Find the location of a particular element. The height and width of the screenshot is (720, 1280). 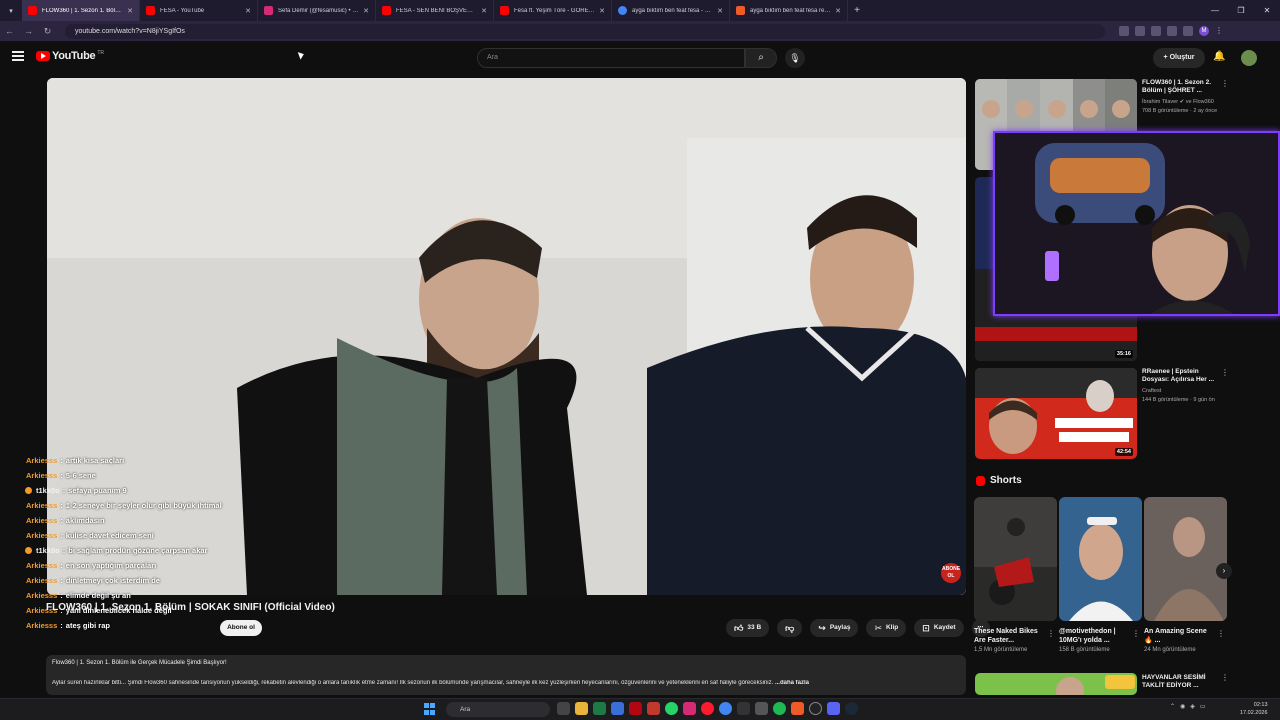

extension-icon is located at coordinates (1156, 31).